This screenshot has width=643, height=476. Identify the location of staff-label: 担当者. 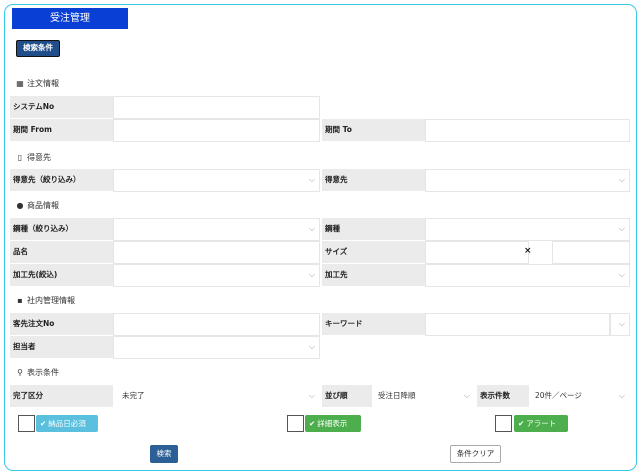
(61, 347).